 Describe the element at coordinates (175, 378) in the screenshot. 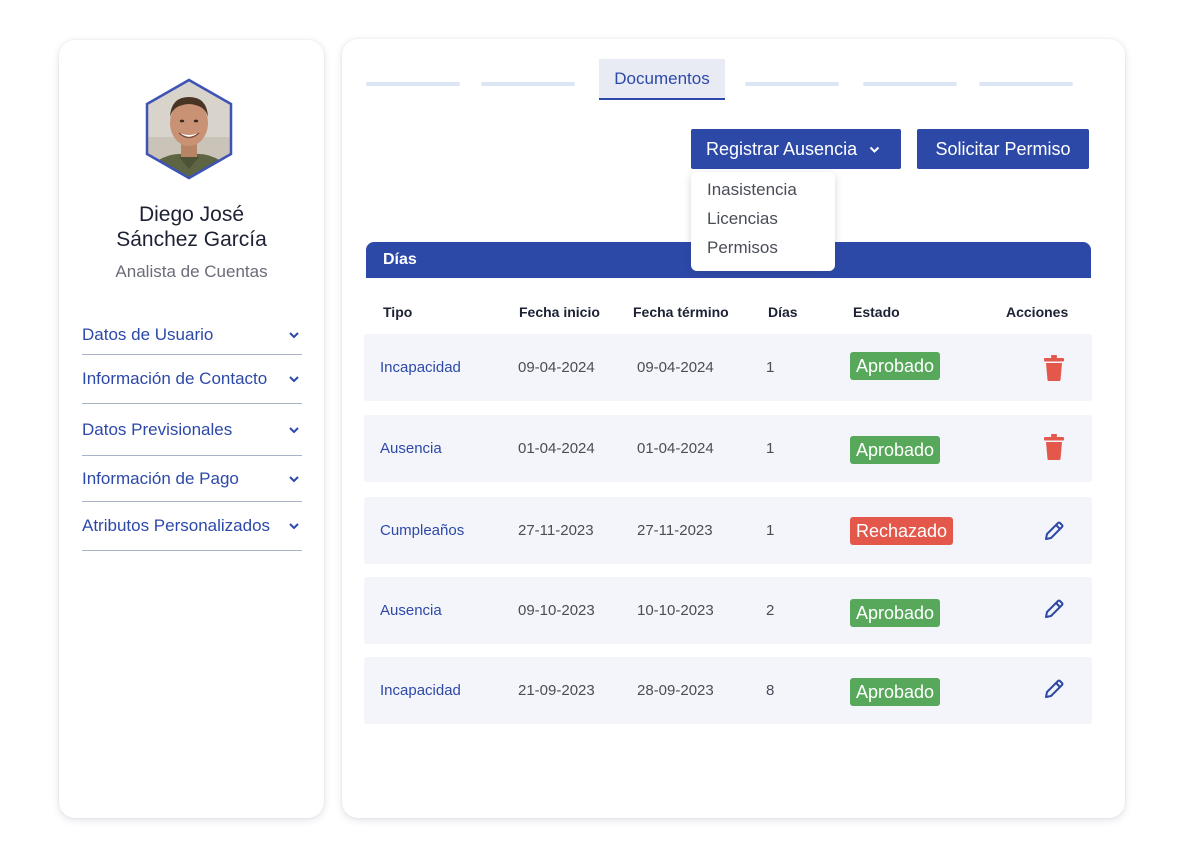

I see `accordion-label: Información de Contacto` at that location.